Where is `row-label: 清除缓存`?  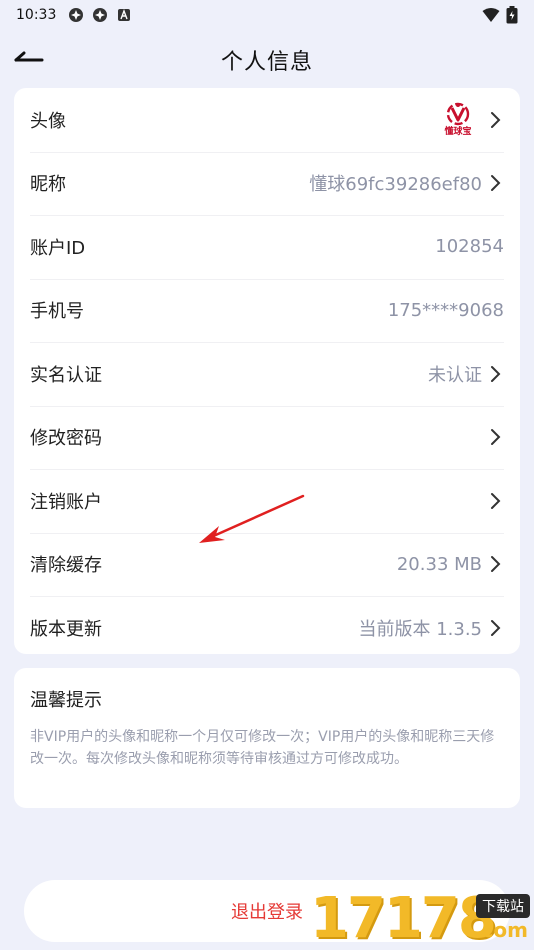
row-label: 清除缓存 is located at coordinates (66, 566).